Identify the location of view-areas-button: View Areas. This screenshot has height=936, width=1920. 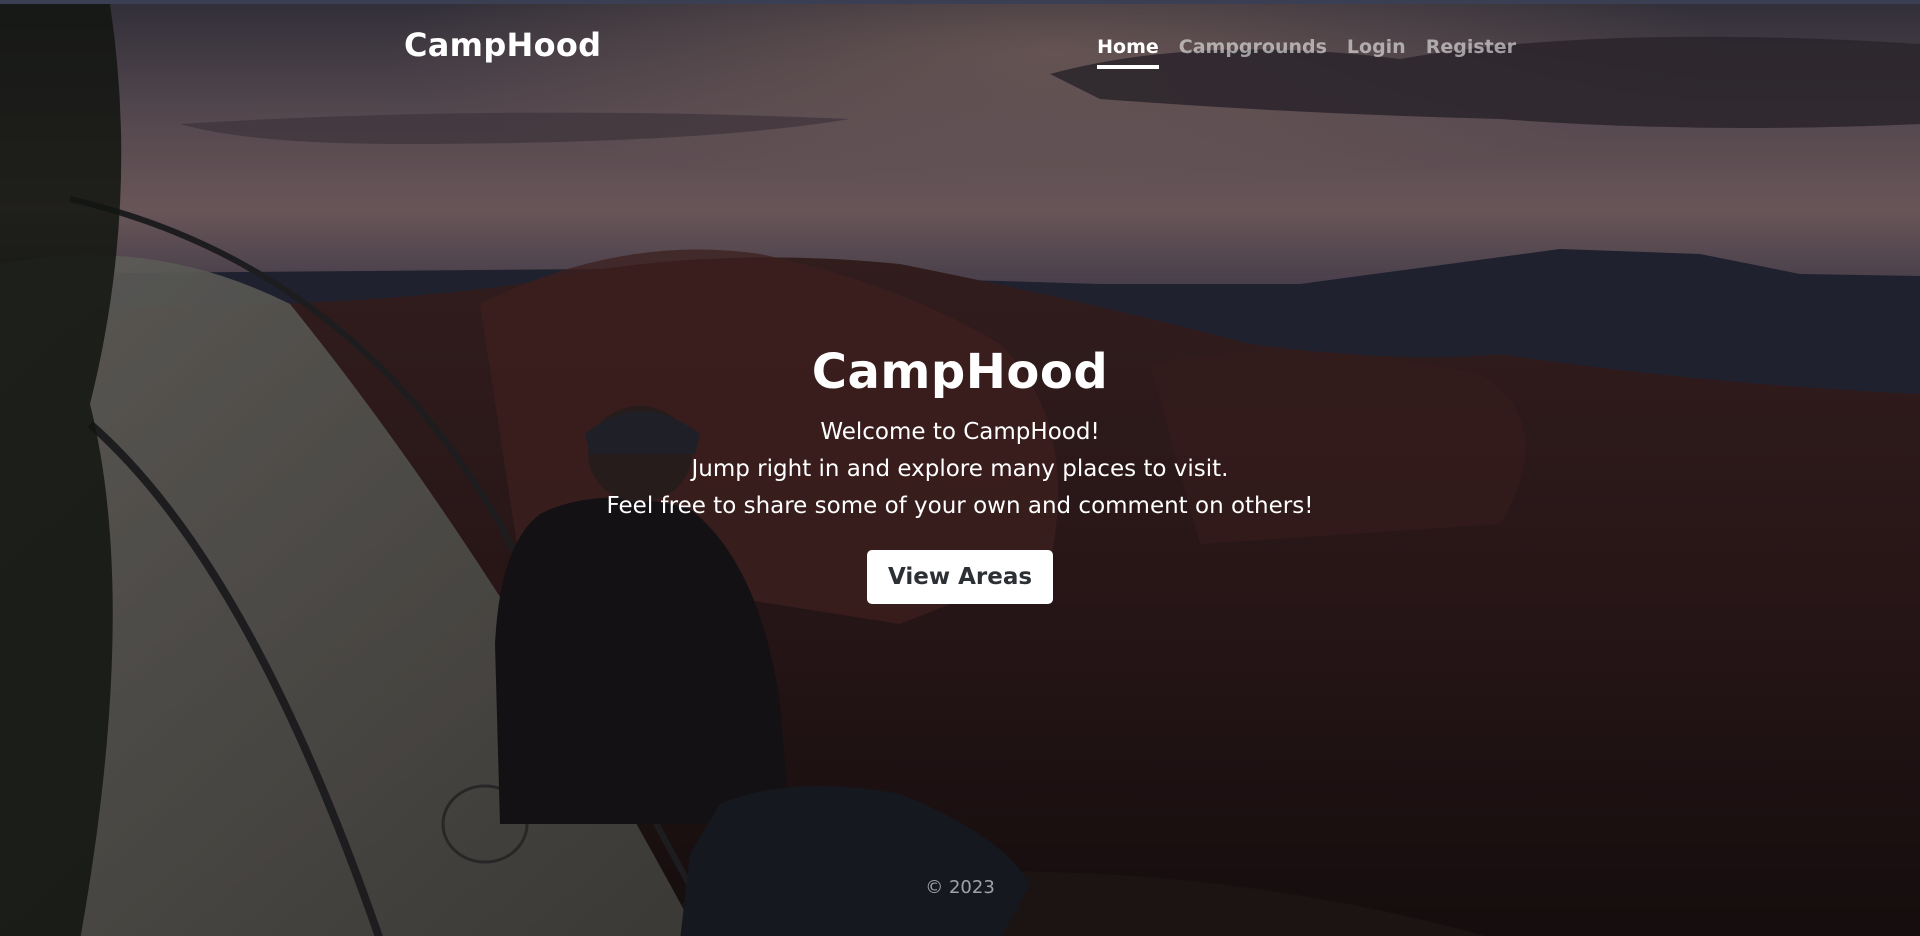
(960, 577).